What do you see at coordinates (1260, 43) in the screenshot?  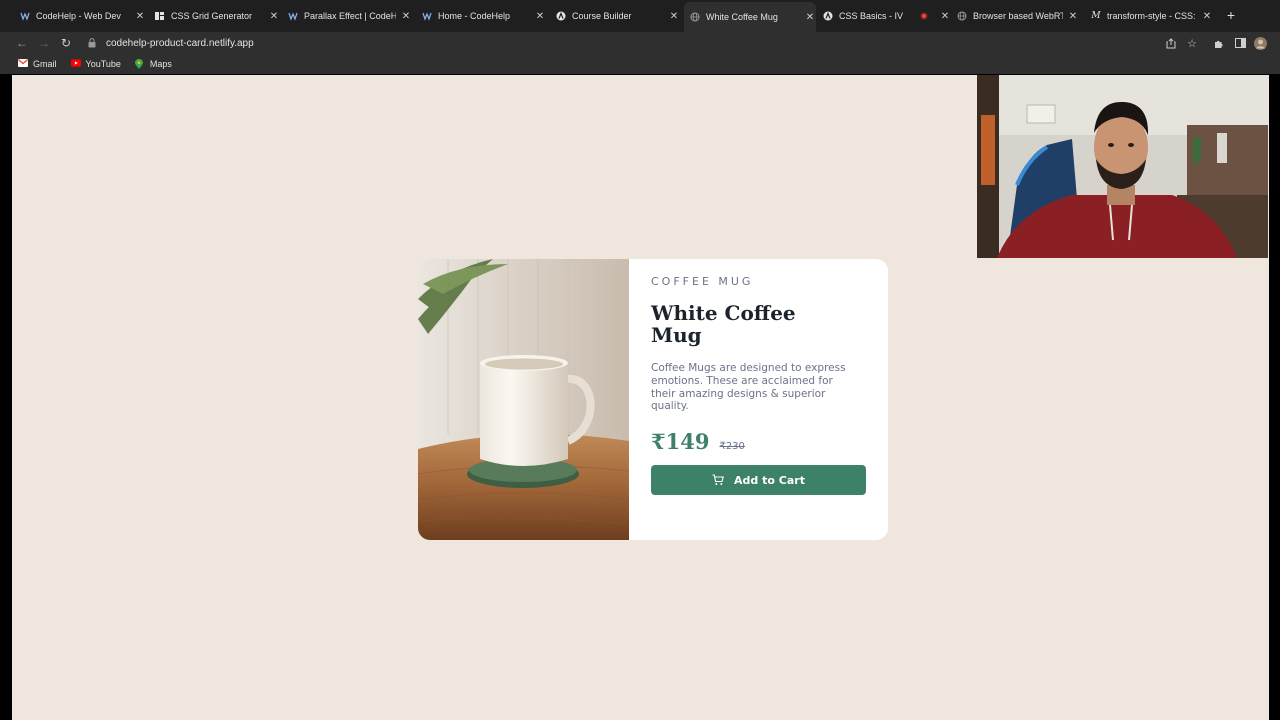 I see `avatar` at bounding box center [1260, 43].